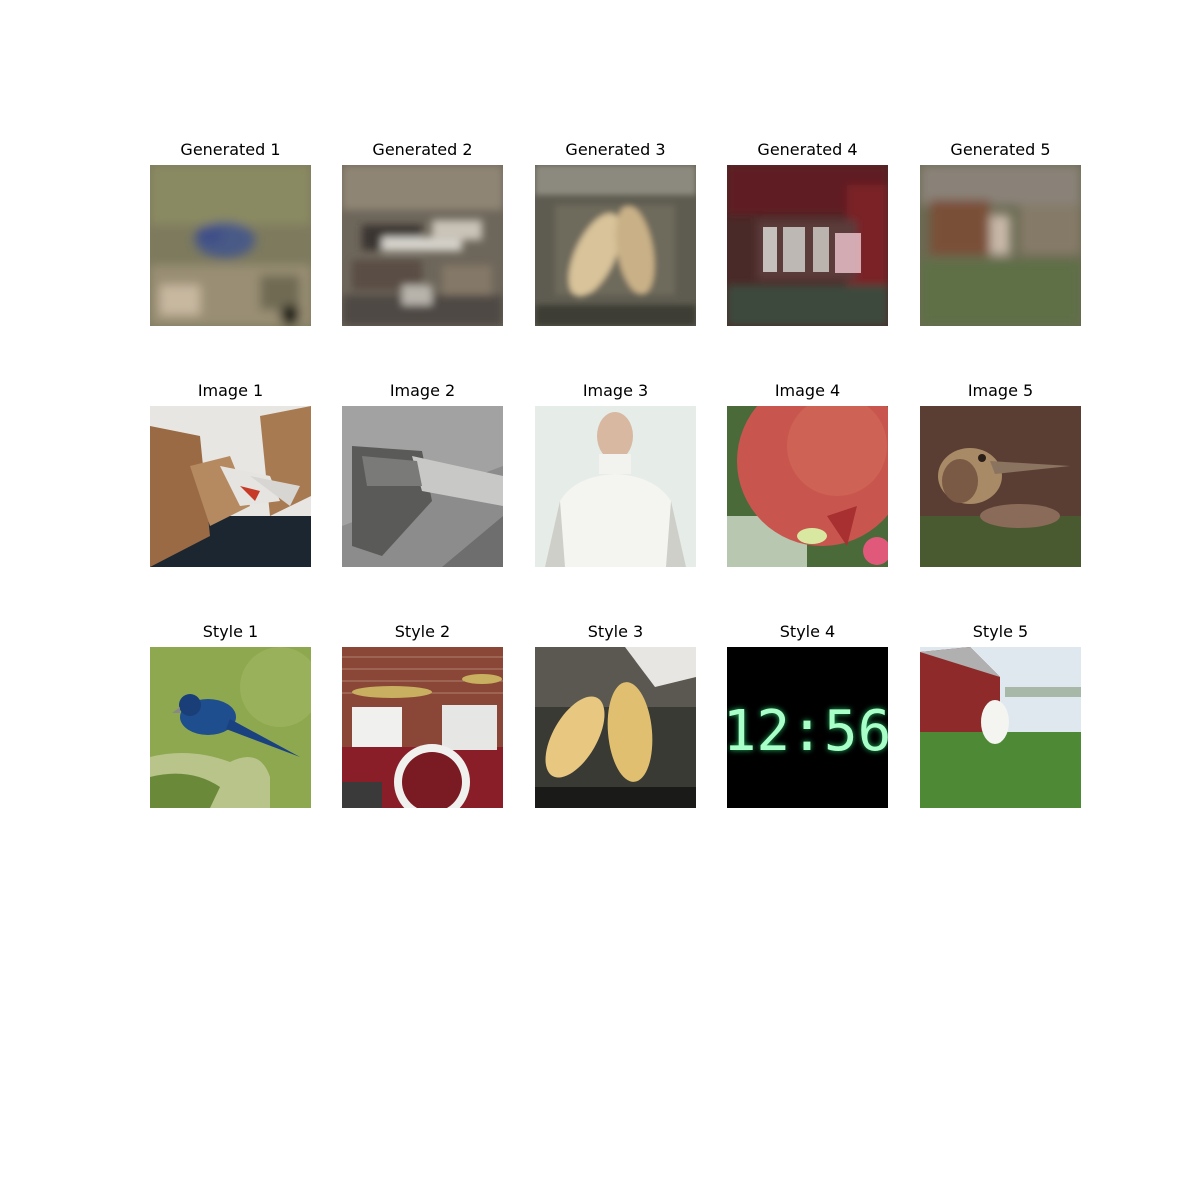  What do you see at coordinates (615, 631) in the screenshot?
I see `style-3-title: Style 3` at bounding box center [615, 631].